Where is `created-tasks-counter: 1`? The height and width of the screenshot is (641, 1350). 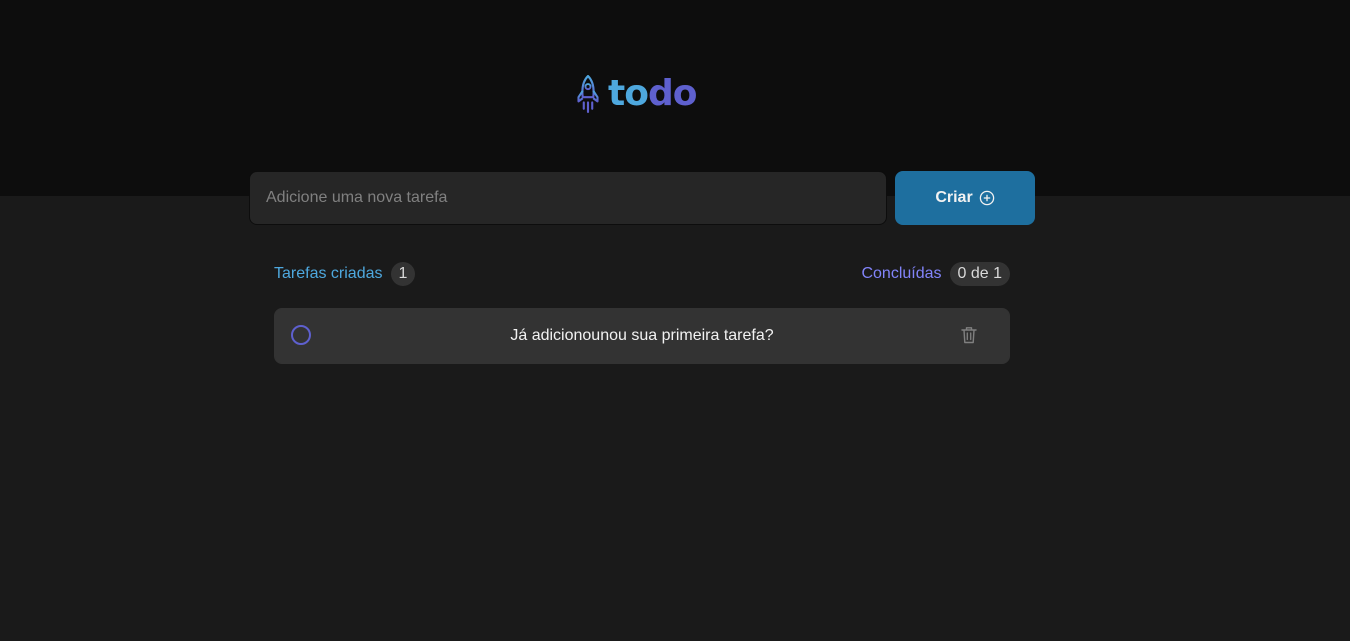
created-tasks-counter: 1 is located at coordinates (403, 274).